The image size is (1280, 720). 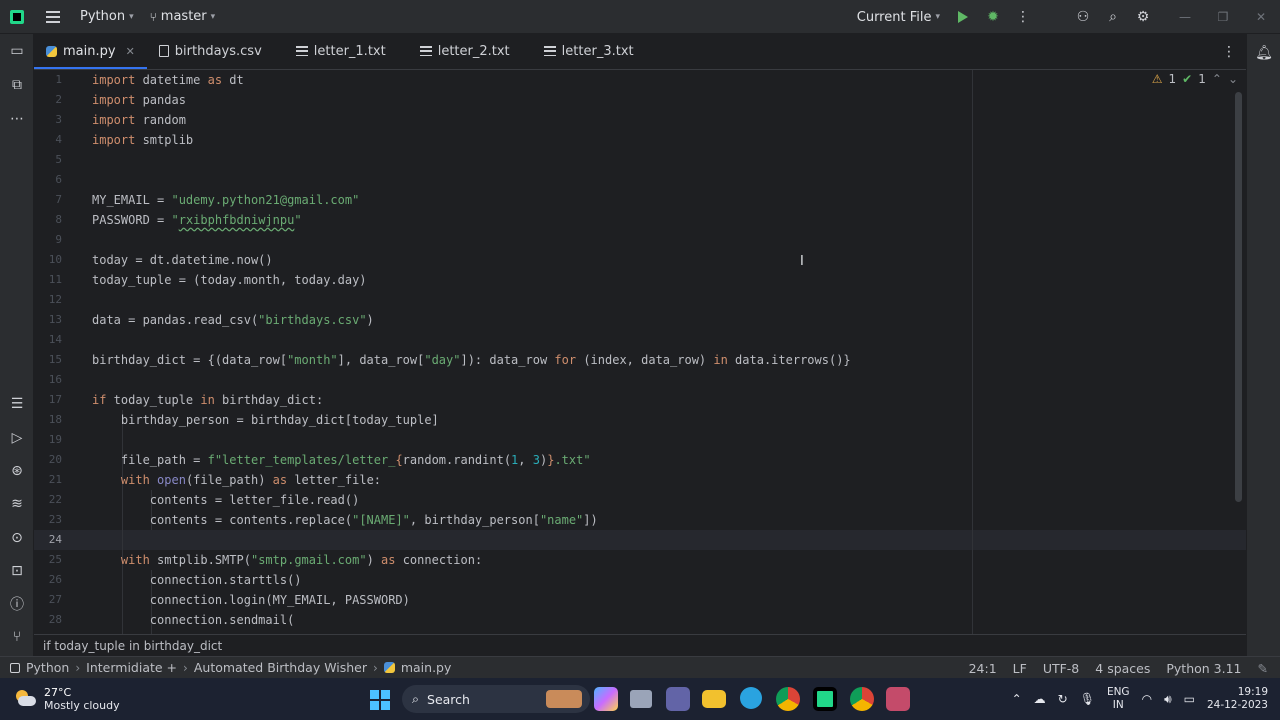 What do you see at coordinates (48, 520) in the screenshot?
I see `line-number: 23` at bounding box center [48, 520].